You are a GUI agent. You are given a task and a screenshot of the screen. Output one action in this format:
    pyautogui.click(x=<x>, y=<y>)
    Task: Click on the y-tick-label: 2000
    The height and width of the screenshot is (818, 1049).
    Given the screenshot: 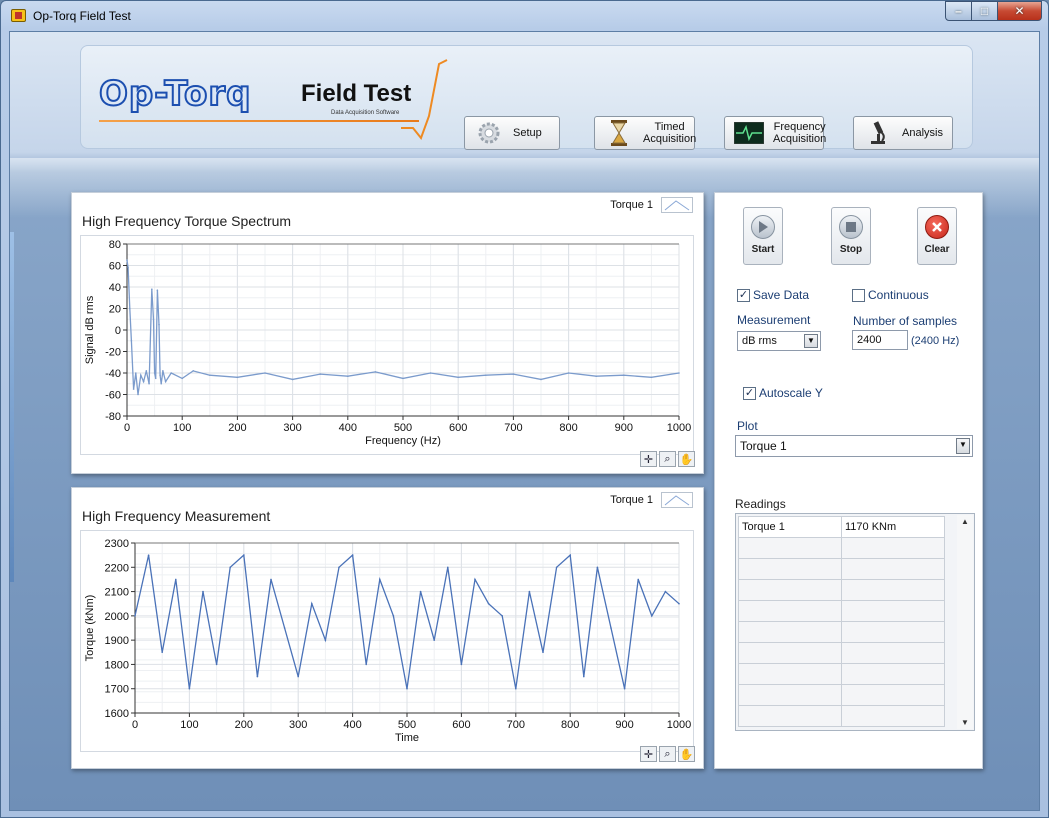 What is the action you would take?
    pyautogui.click(x=117, y=617)
    